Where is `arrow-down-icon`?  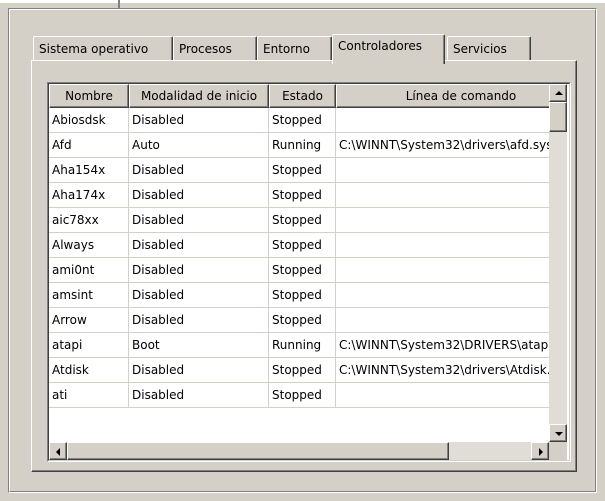 arrow-down-icon is located at coordinates (559, 434).